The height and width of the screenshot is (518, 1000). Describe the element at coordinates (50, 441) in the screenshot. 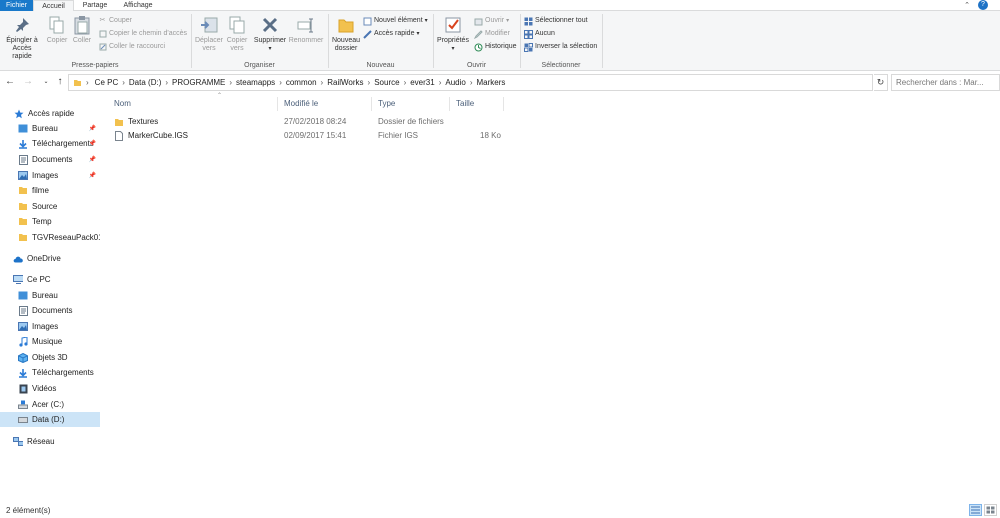

I see `nav-network: Réseau` at that location.